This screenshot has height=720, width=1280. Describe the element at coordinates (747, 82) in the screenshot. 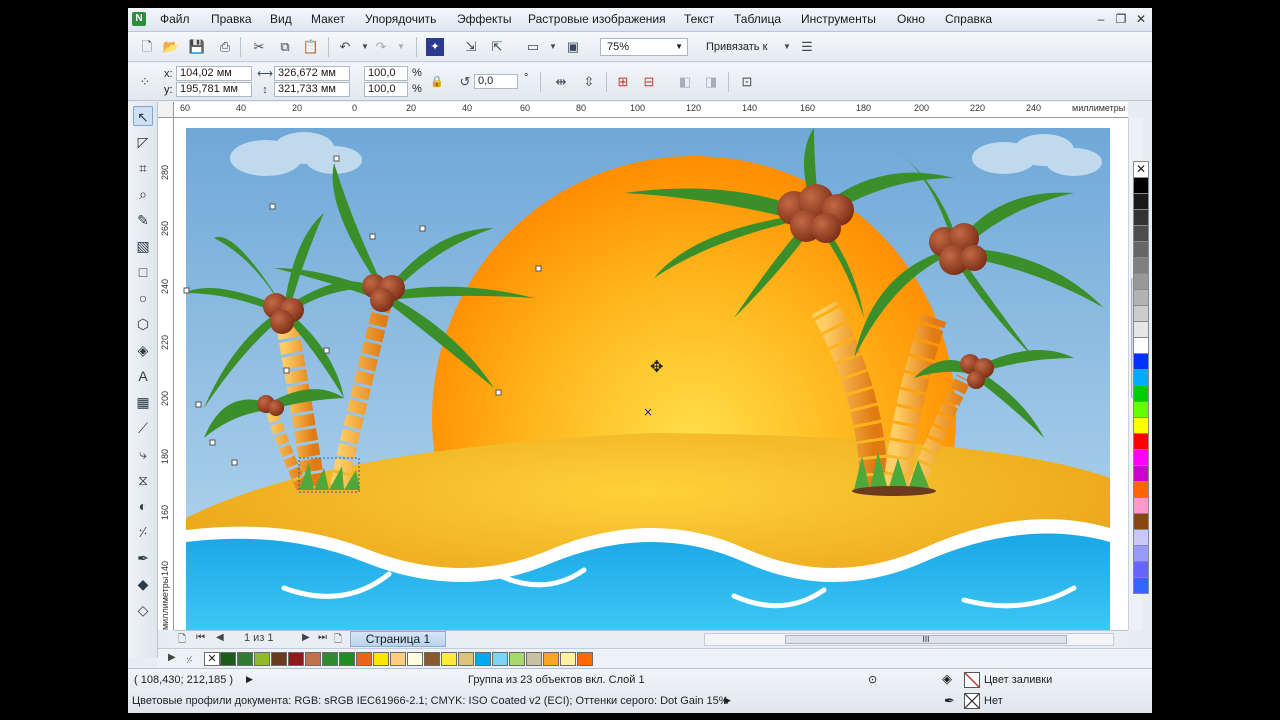

I see `align-distribute-icon: ⊡` at that location.